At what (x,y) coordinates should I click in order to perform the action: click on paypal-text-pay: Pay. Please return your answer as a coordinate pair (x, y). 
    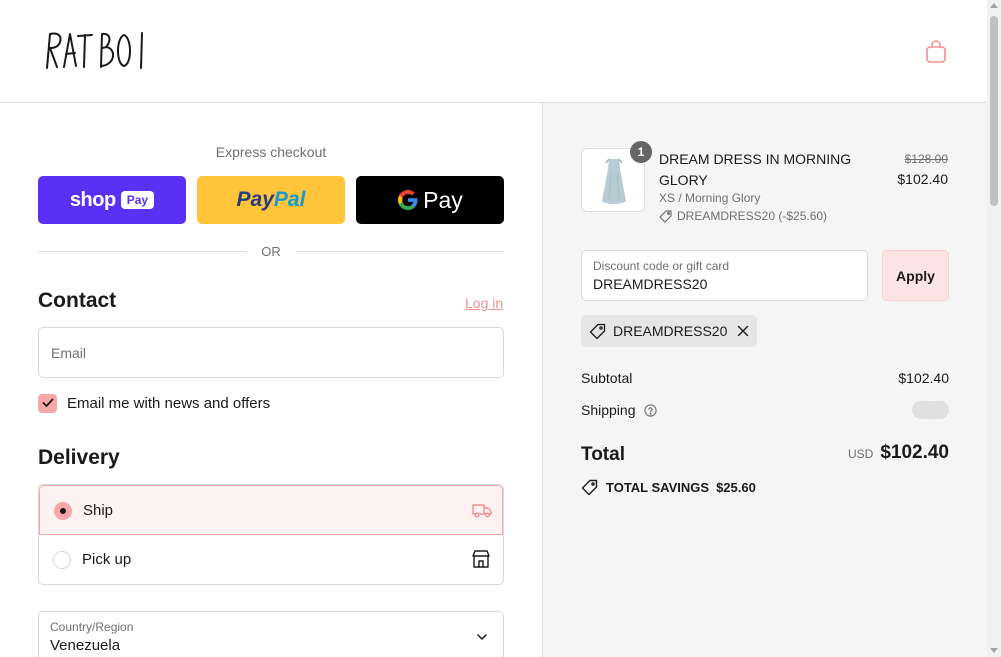
    Looking at the image, I should click on (255, 199).